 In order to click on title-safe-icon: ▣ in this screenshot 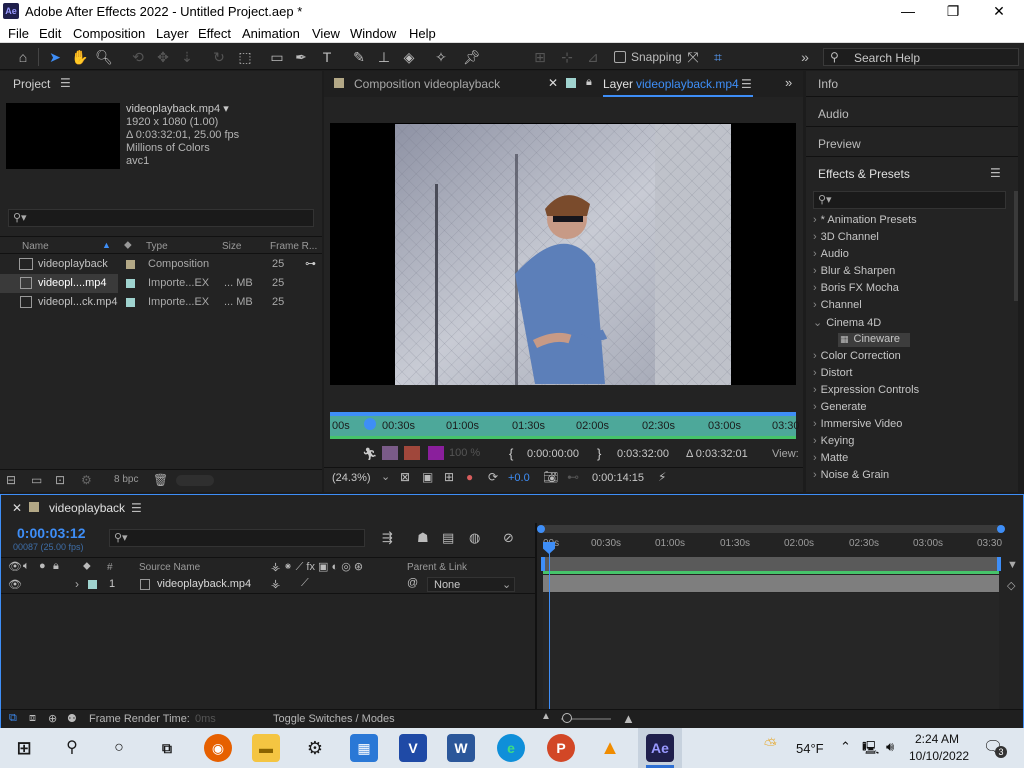, I will do `click(427, 477)`.